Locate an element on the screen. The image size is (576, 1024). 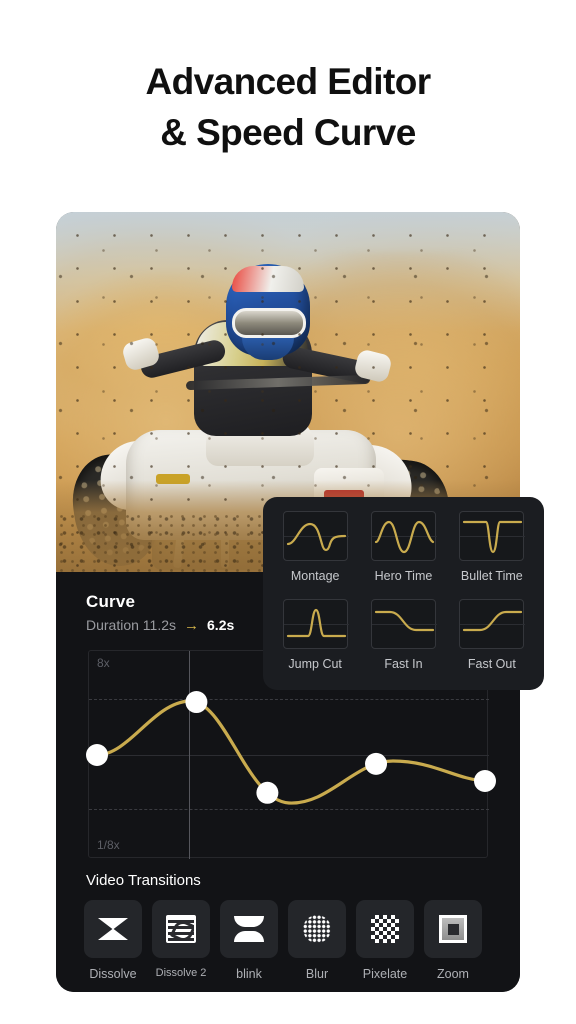
preset-montage-thumb is located at coordinates (315, 536).